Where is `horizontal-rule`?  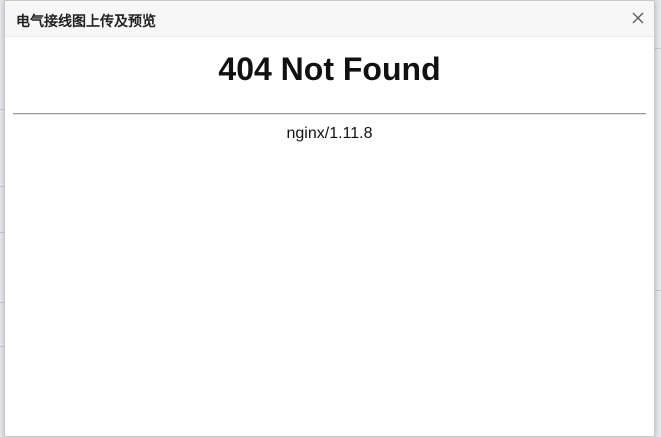
horizontal-rule is located at coordinates (329, 114).